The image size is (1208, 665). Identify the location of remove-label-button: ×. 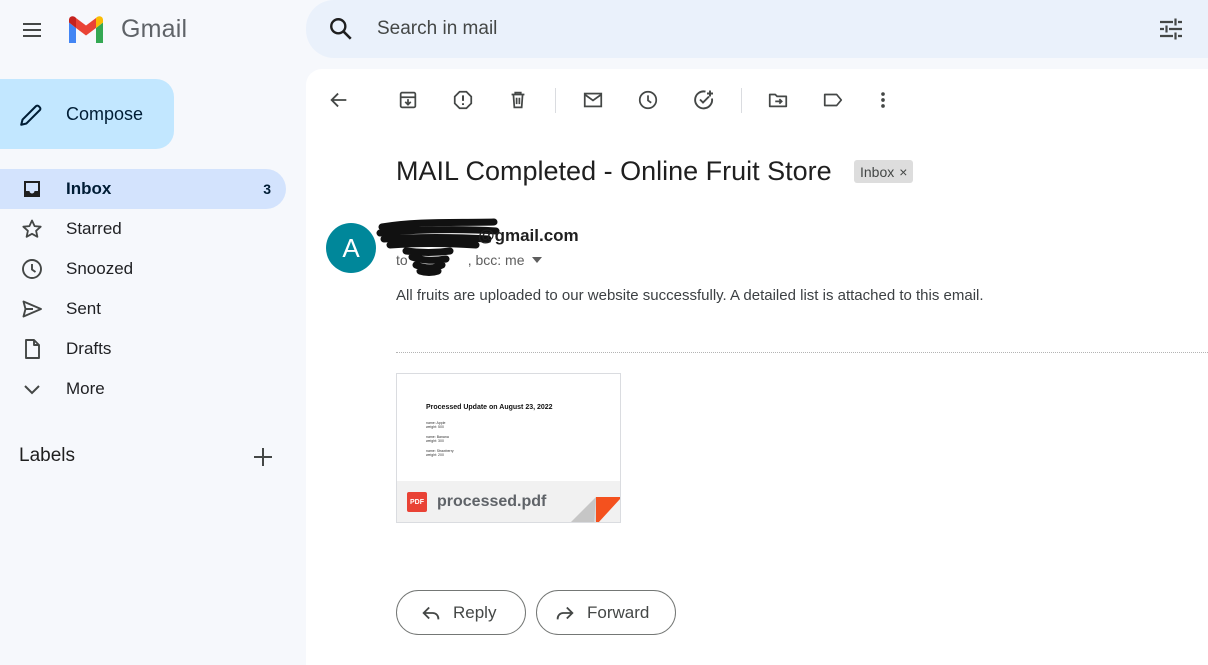
(903, 172).